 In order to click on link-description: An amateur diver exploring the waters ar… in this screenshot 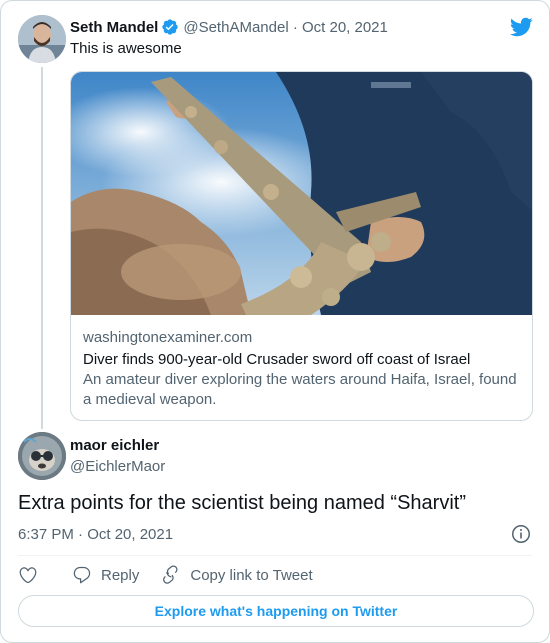, I will do `click(300, 389)`.